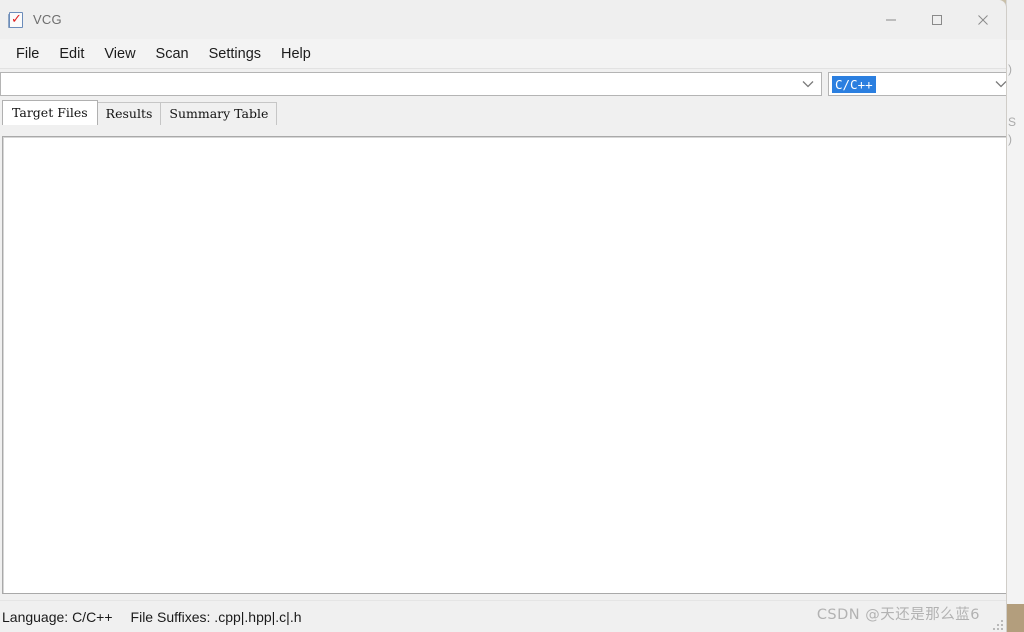  What do you see at coordinates (16, 19) in the screenshot?
I see `document-check-icon: ✓` at bounding box center [16, 19].